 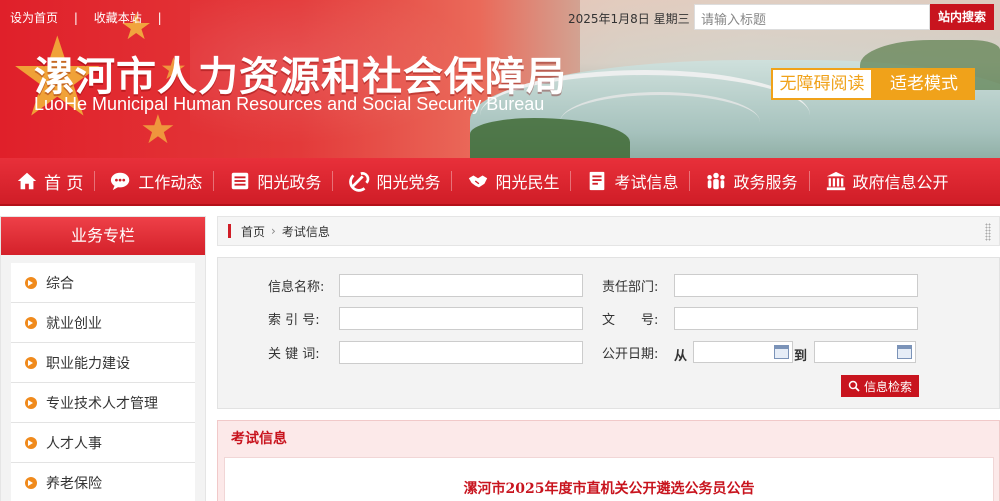 I want to click on breadcrumb-current: 考试信息, so click(x=305, y=231).